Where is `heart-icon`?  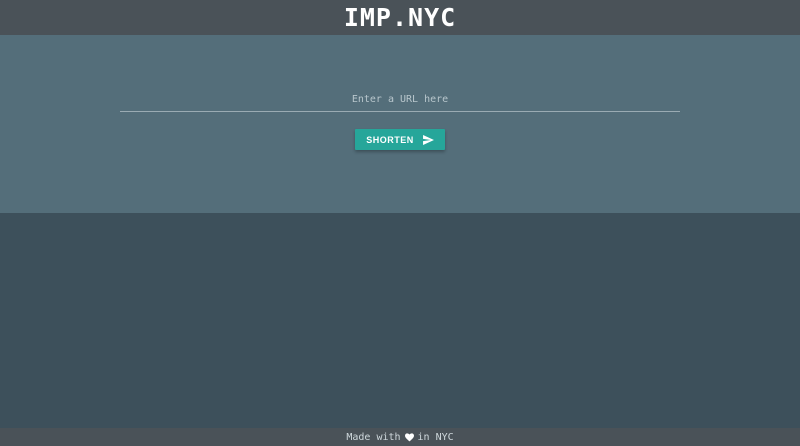 heart-icon is located at coordinates (409, 437).